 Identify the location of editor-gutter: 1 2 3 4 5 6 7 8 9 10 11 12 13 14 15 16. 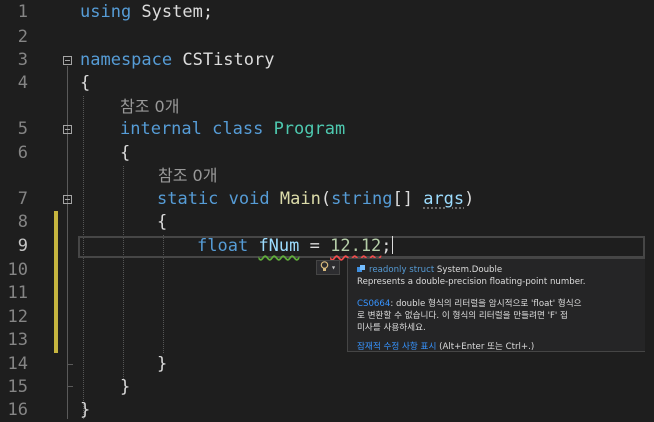
(39, 210).